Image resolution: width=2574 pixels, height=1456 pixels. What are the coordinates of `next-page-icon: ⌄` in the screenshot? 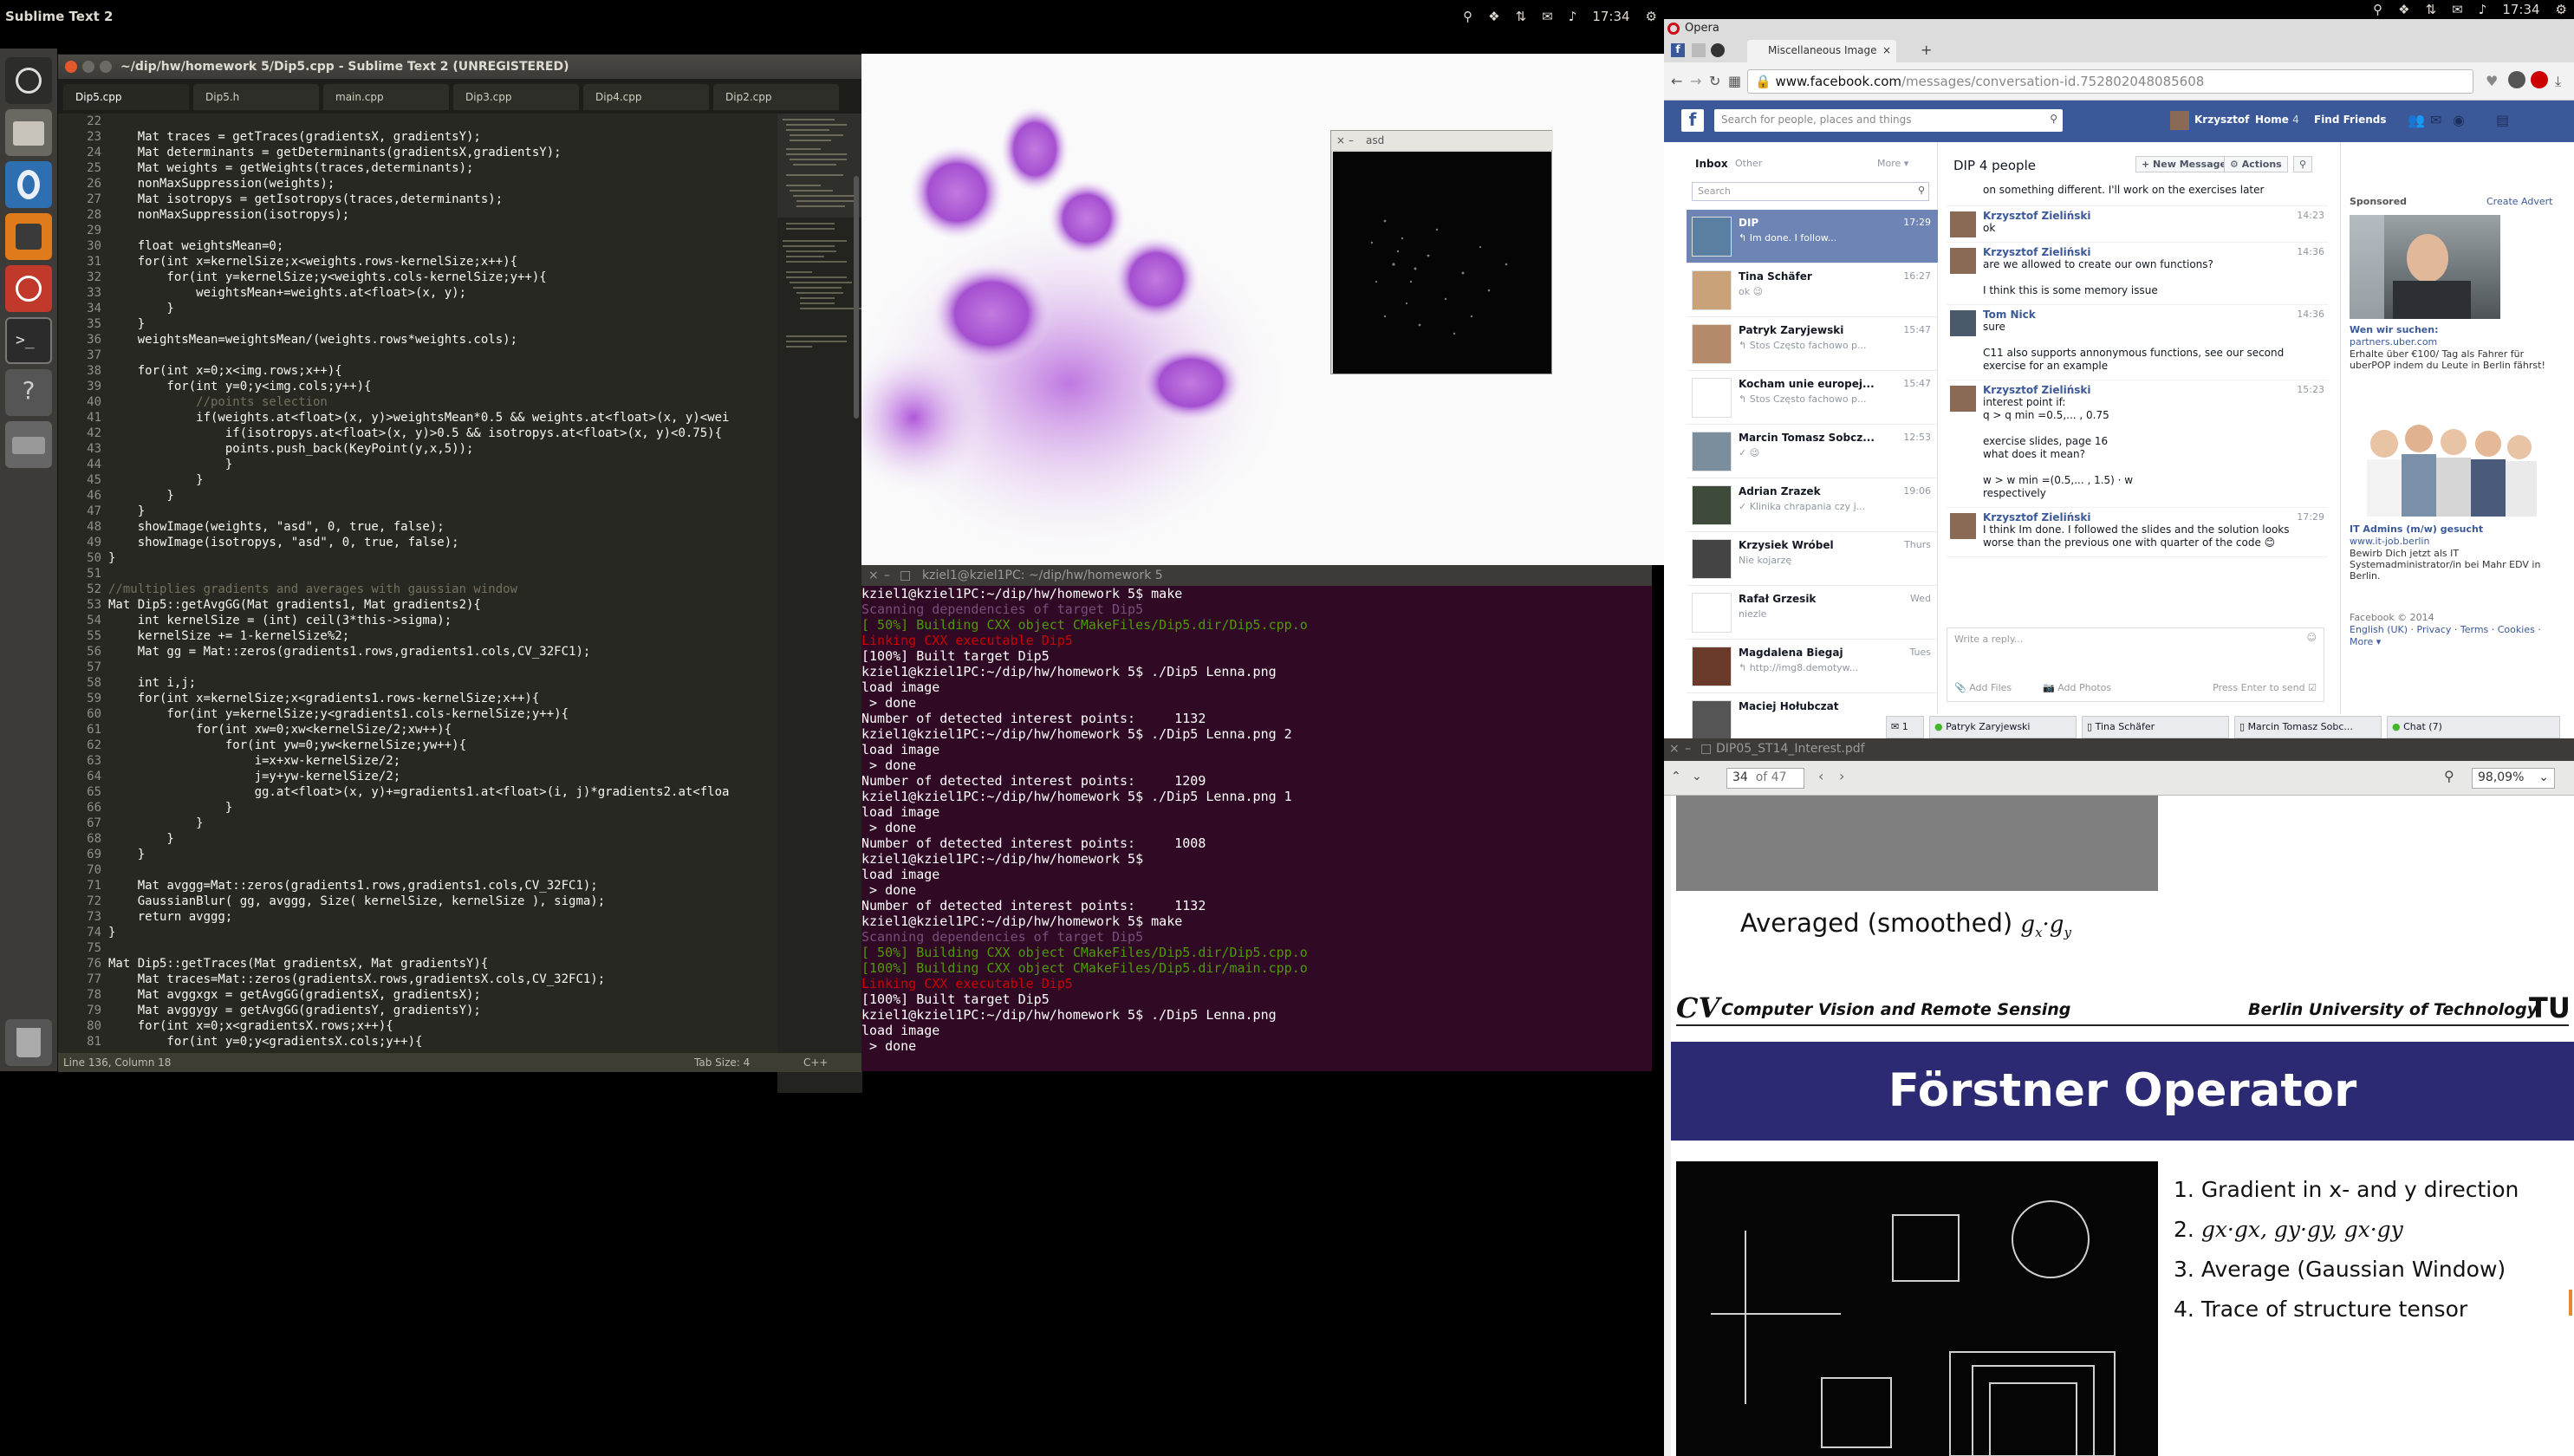 It's located at (1697, 776).